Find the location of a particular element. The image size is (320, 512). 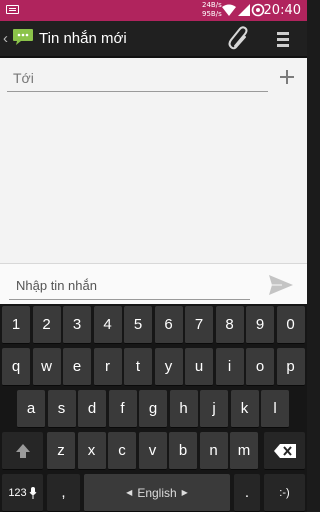

key-r: r is located at coordinates (107, 367).